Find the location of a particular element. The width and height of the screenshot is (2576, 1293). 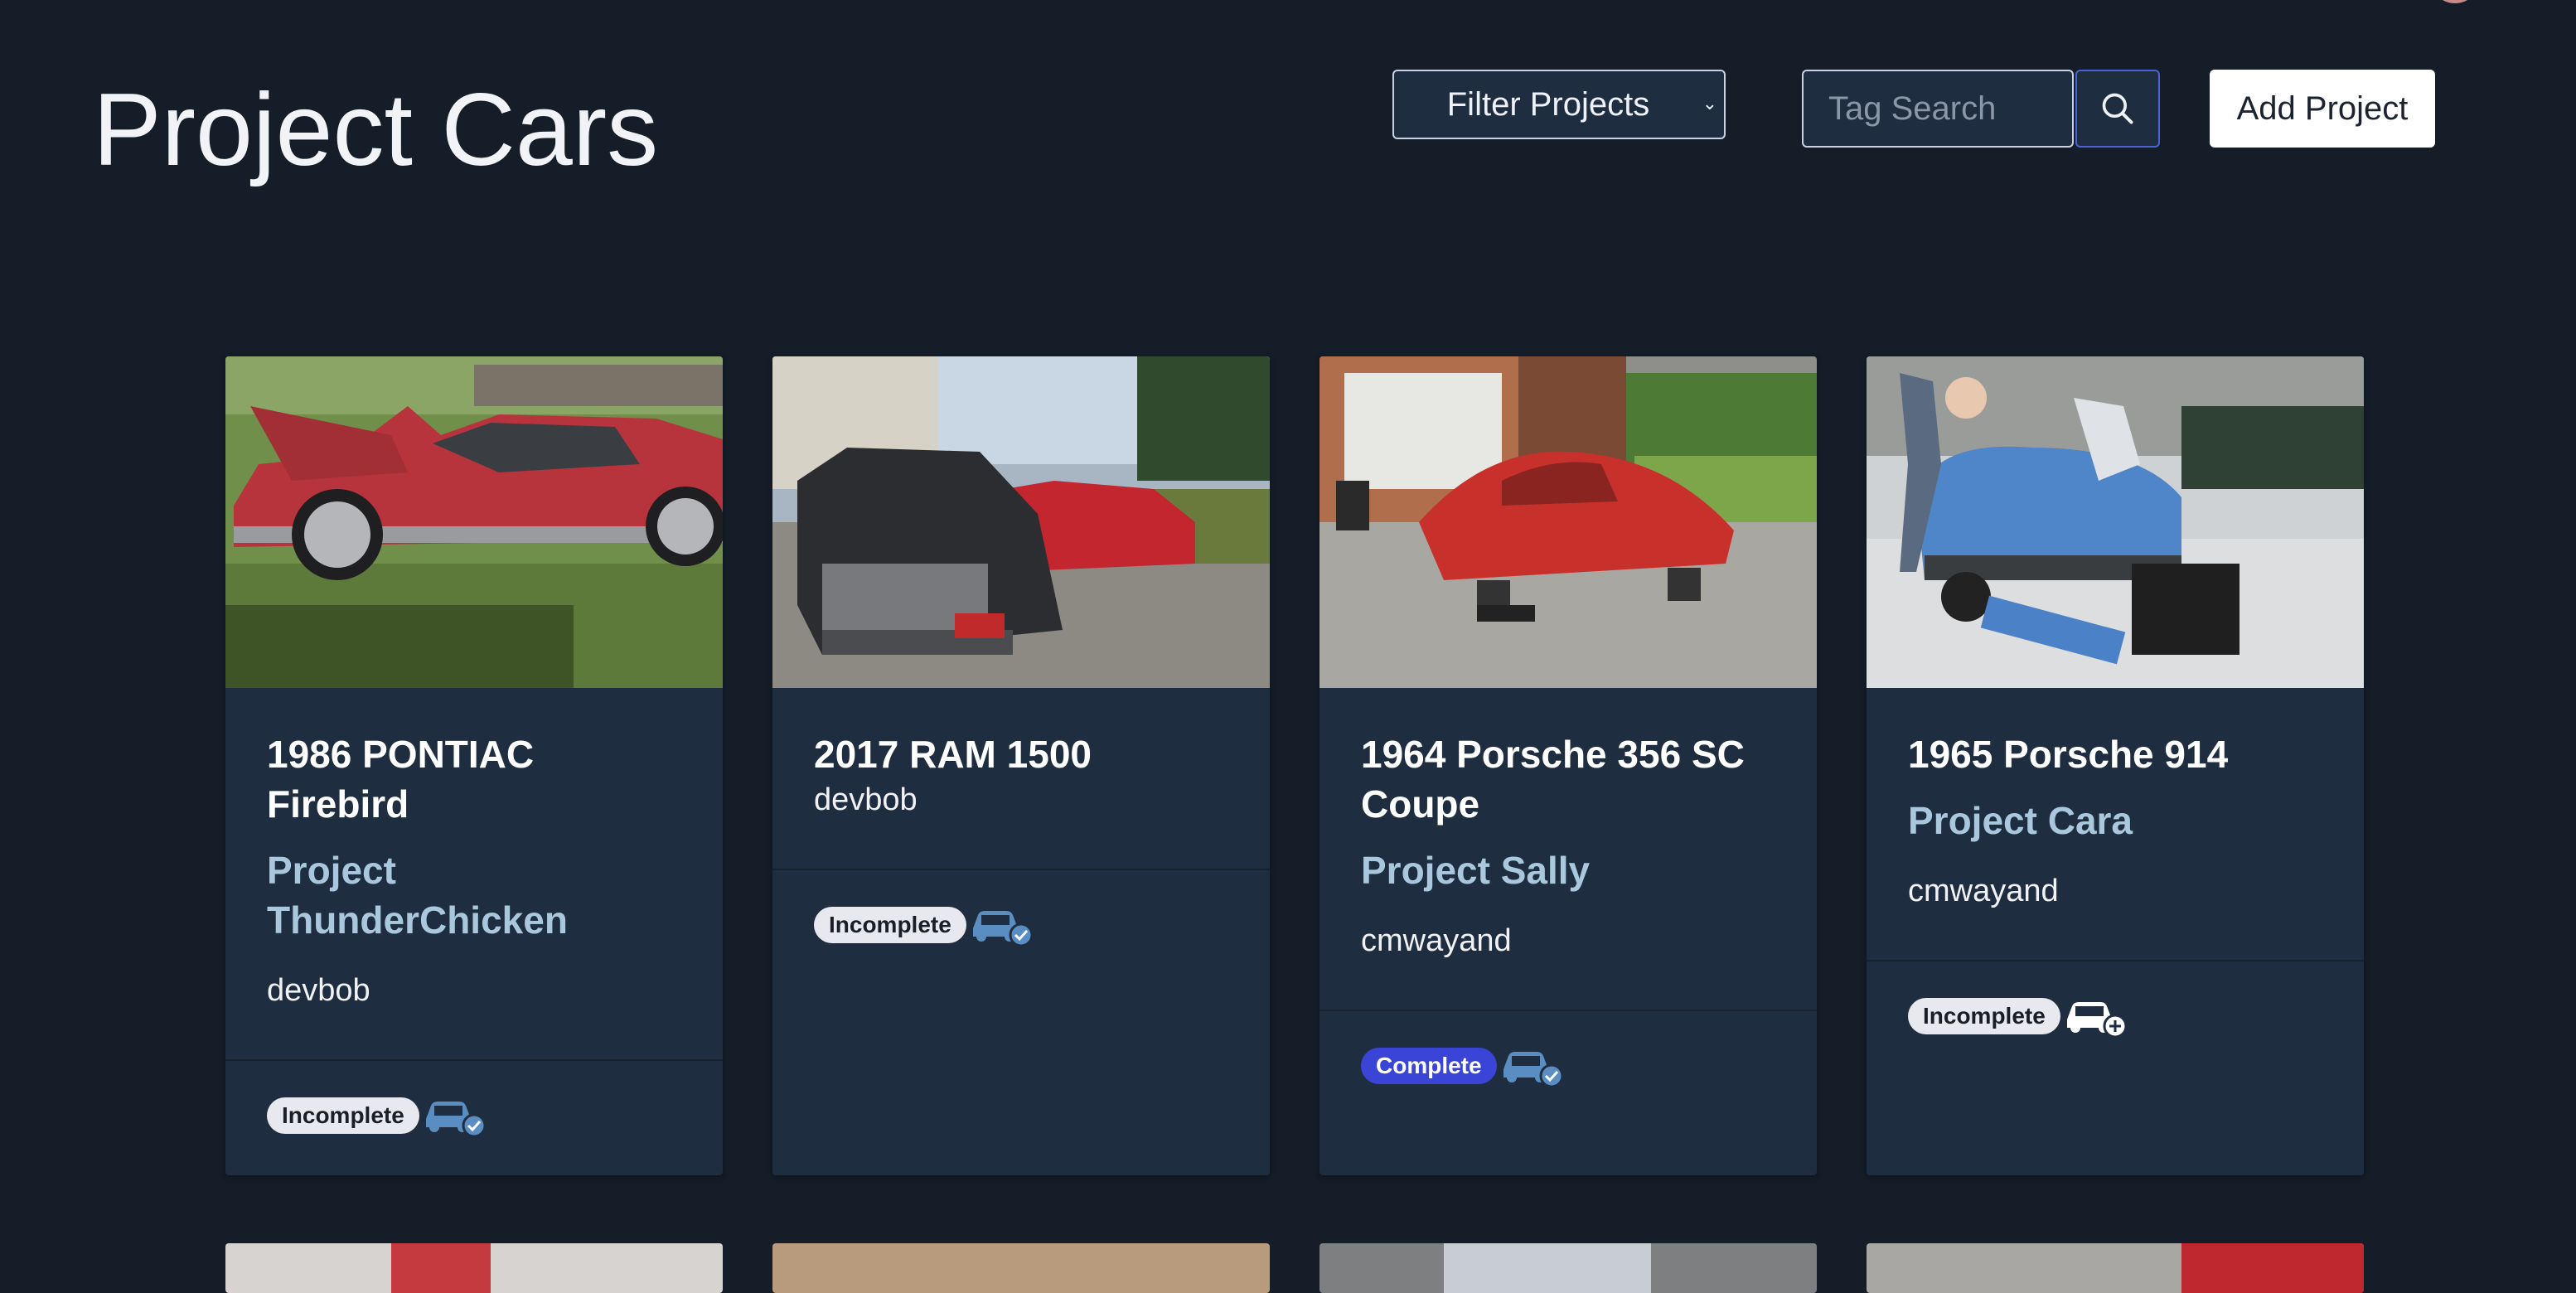

project-name: Project ThunderChicken is located at coordinates (417, 895).